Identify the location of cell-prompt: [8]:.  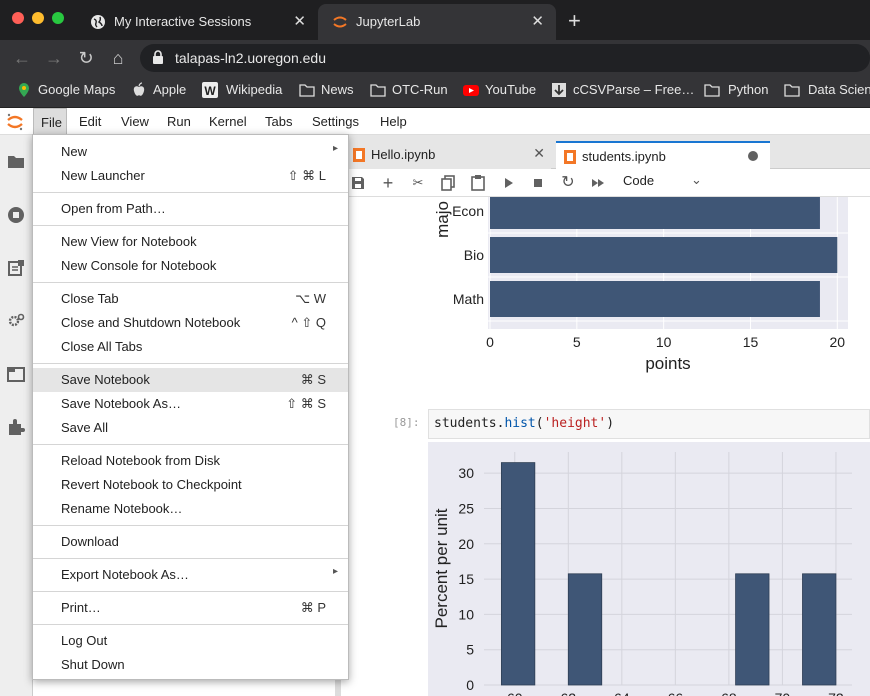
(406, 422).